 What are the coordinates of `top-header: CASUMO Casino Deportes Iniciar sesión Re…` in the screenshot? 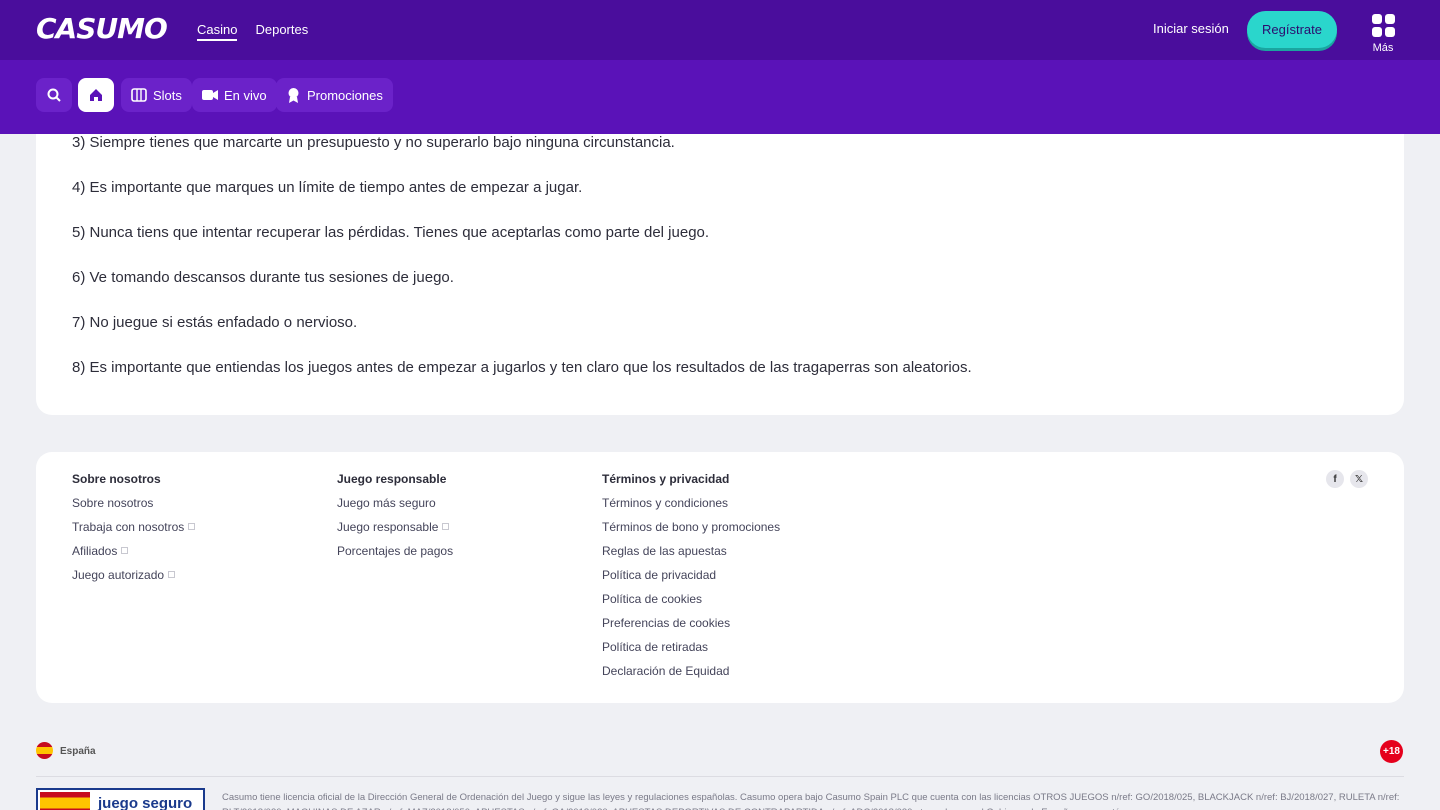 It's located at (720, 30).